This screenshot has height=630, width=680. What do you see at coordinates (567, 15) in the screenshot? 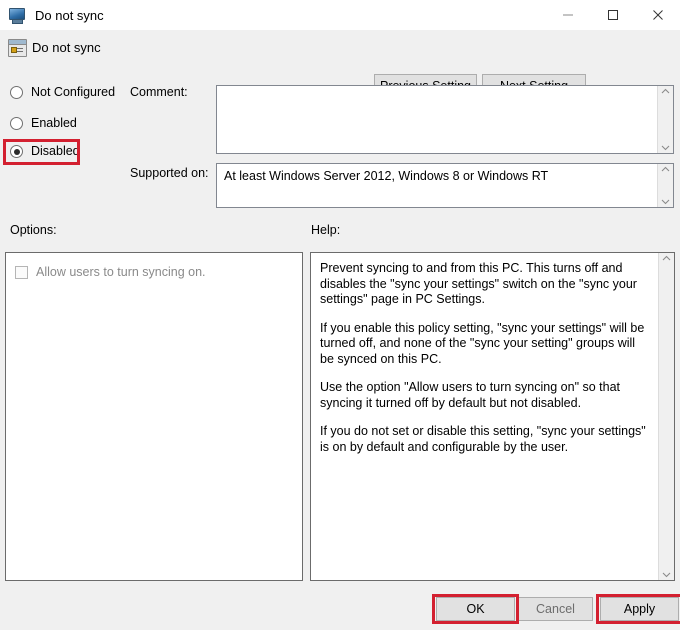
I see `minimize-icon` at bounding box center [567, 15].